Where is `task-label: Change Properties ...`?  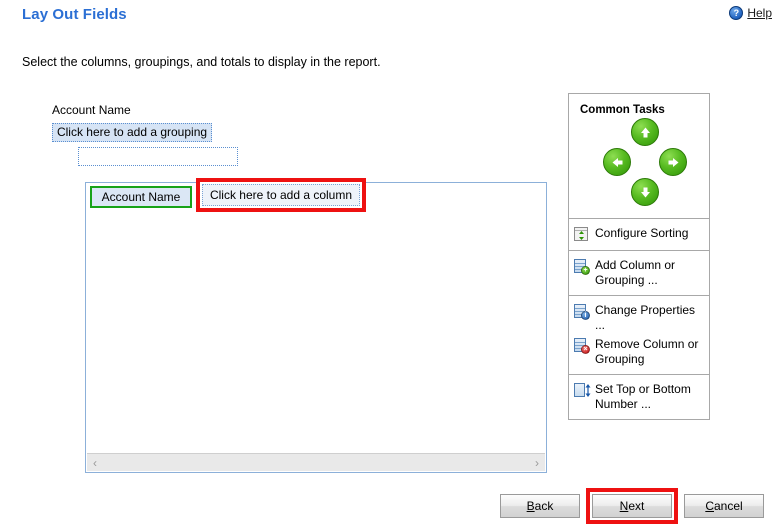
task-label: Change Properties ... is located at coordinates (645, 317).